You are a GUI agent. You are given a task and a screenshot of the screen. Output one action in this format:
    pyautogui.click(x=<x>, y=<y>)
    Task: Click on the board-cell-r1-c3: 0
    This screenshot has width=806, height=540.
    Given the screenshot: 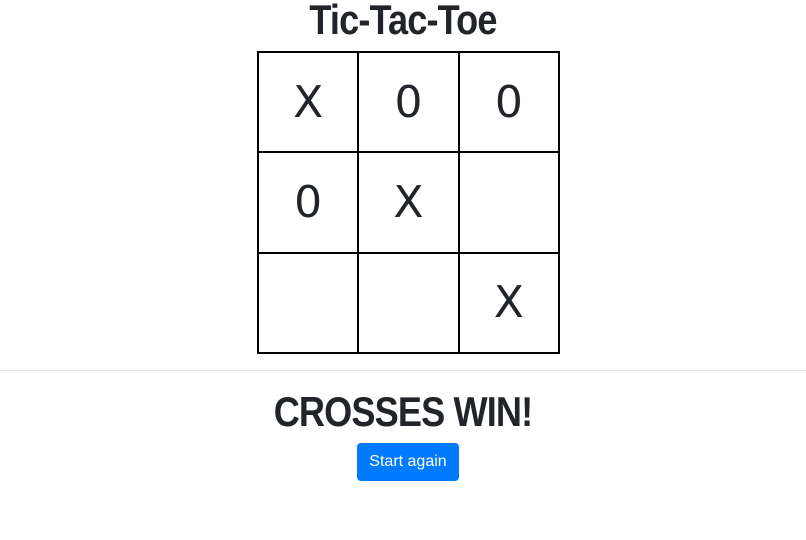 What is the action you would take?
    pyautogui.click(x=508, y=102)
    